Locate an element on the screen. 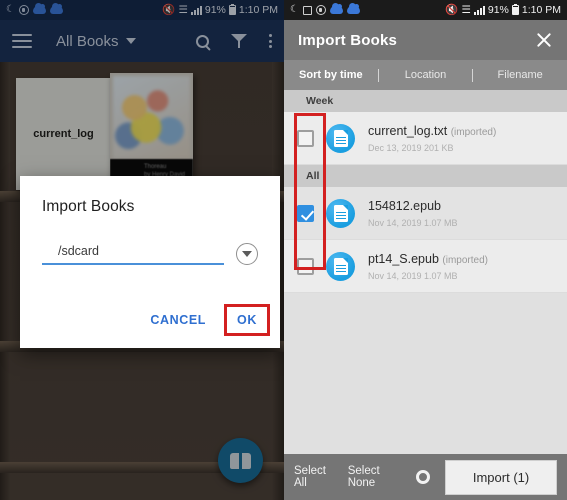 This screenshot has height=500, width=567. import-path-input is located at coordinates (133, 253).